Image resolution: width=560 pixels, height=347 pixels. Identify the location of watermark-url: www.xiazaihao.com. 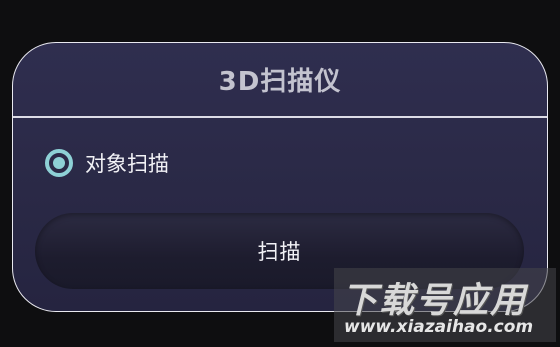
(439, 327).